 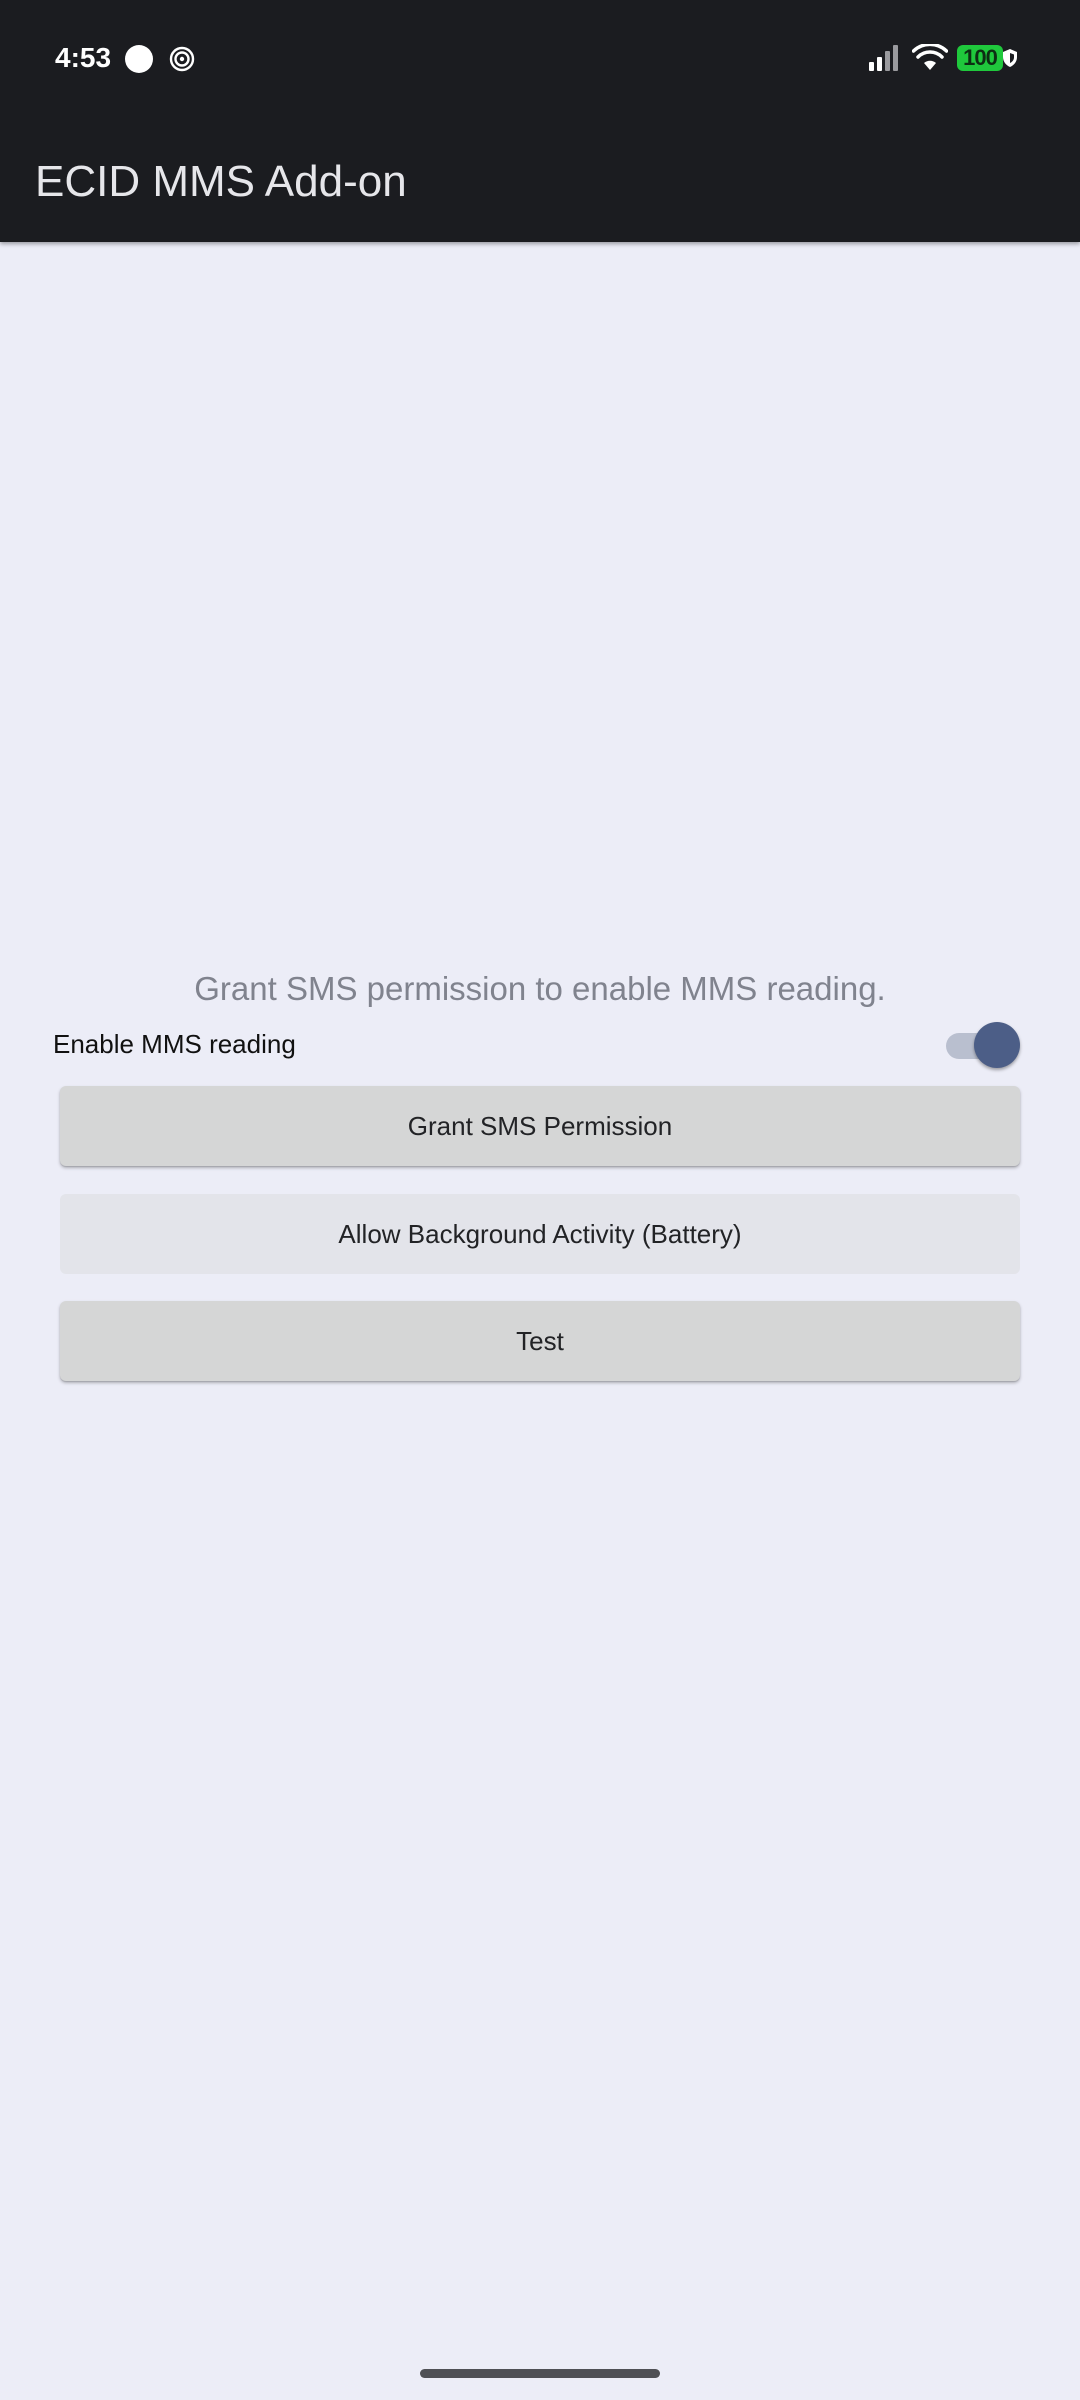 I want to click on app-title: ECID MMS Add-on, so click(x=221, y=181).